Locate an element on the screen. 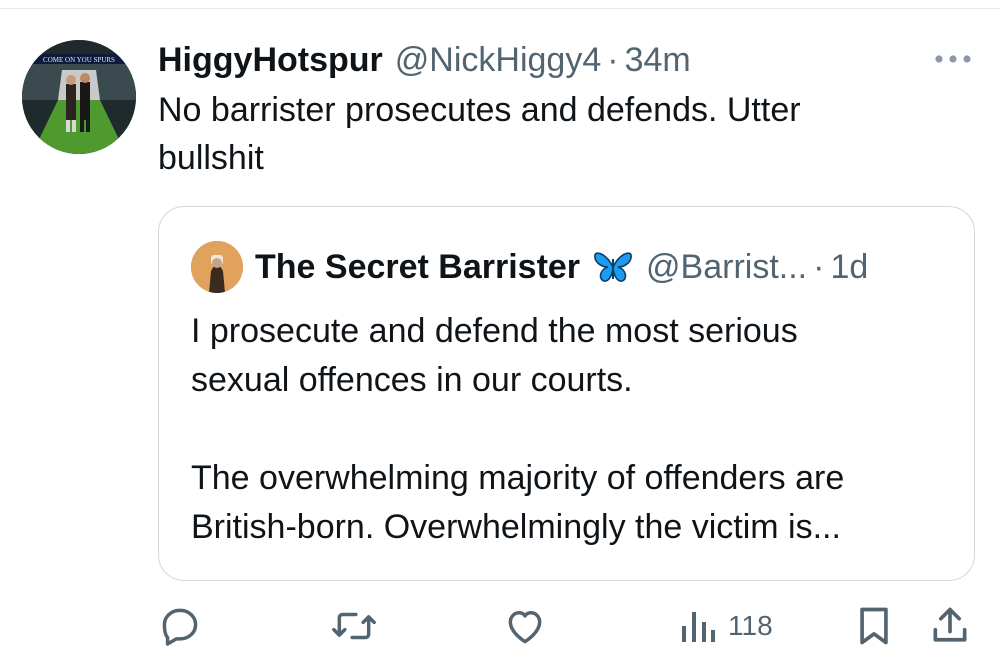  share-icon is located at coordinates (950, 624).